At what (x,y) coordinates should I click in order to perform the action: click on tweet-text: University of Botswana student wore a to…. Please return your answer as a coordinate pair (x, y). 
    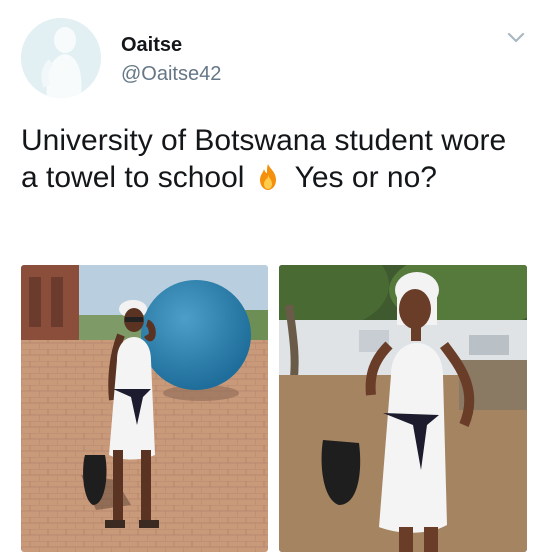
    Looking at the image, I should click on (271, 159).